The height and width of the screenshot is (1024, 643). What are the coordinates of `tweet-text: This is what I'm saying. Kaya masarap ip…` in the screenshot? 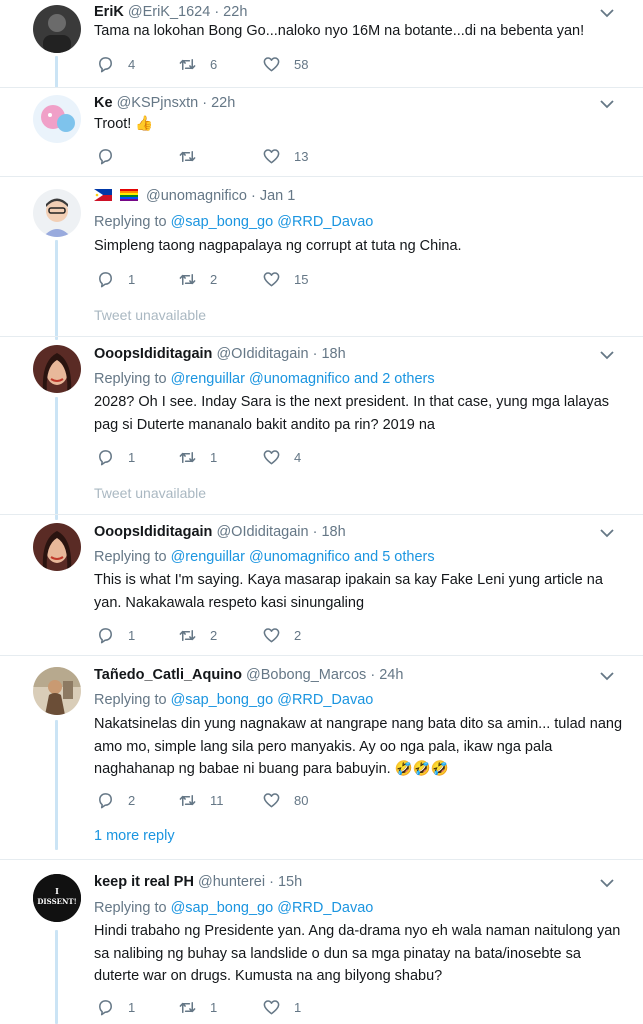 It's located at (348, 591).